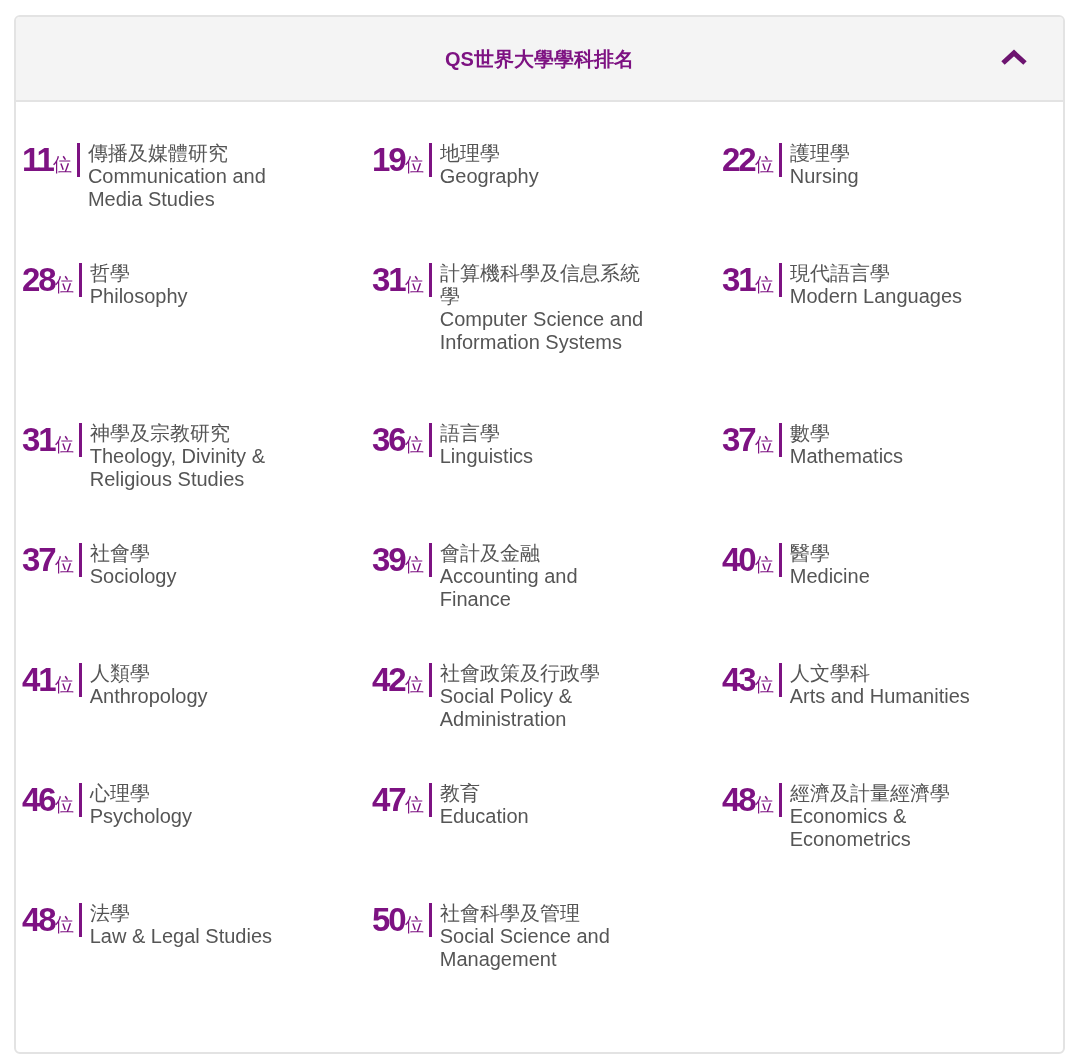 This screenshot has height=1056, width=1080. What do you see at coordinates (120, 793) in the screenshot?
I see `subject-name-chinese: 心理學` at bounding box center [120, 793].